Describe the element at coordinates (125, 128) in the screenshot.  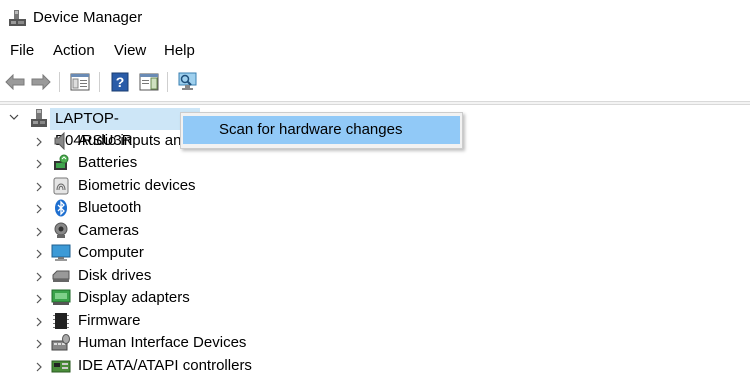
I see `root-label: LAPTOP-B04RSU3R` at that location.